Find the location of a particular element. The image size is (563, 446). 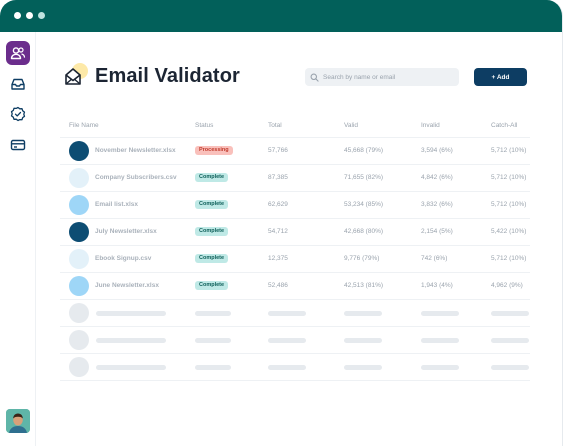

sidebar-item-billing is located at coordinates (18, 145).